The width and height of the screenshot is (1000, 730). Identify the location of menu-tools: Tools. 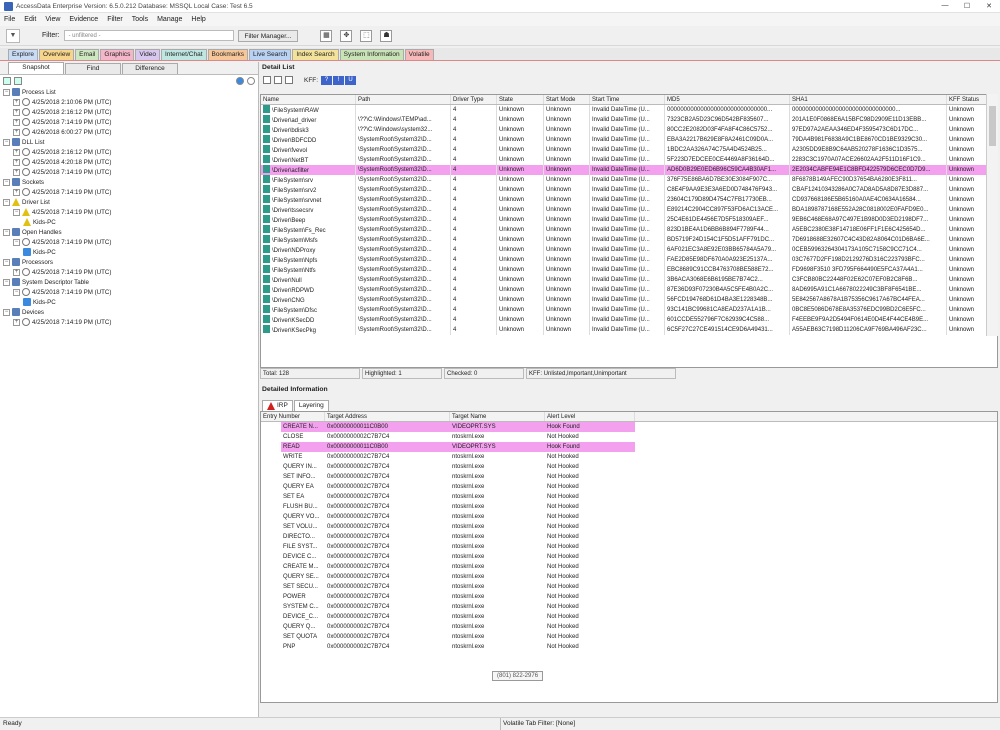
(140, 19).